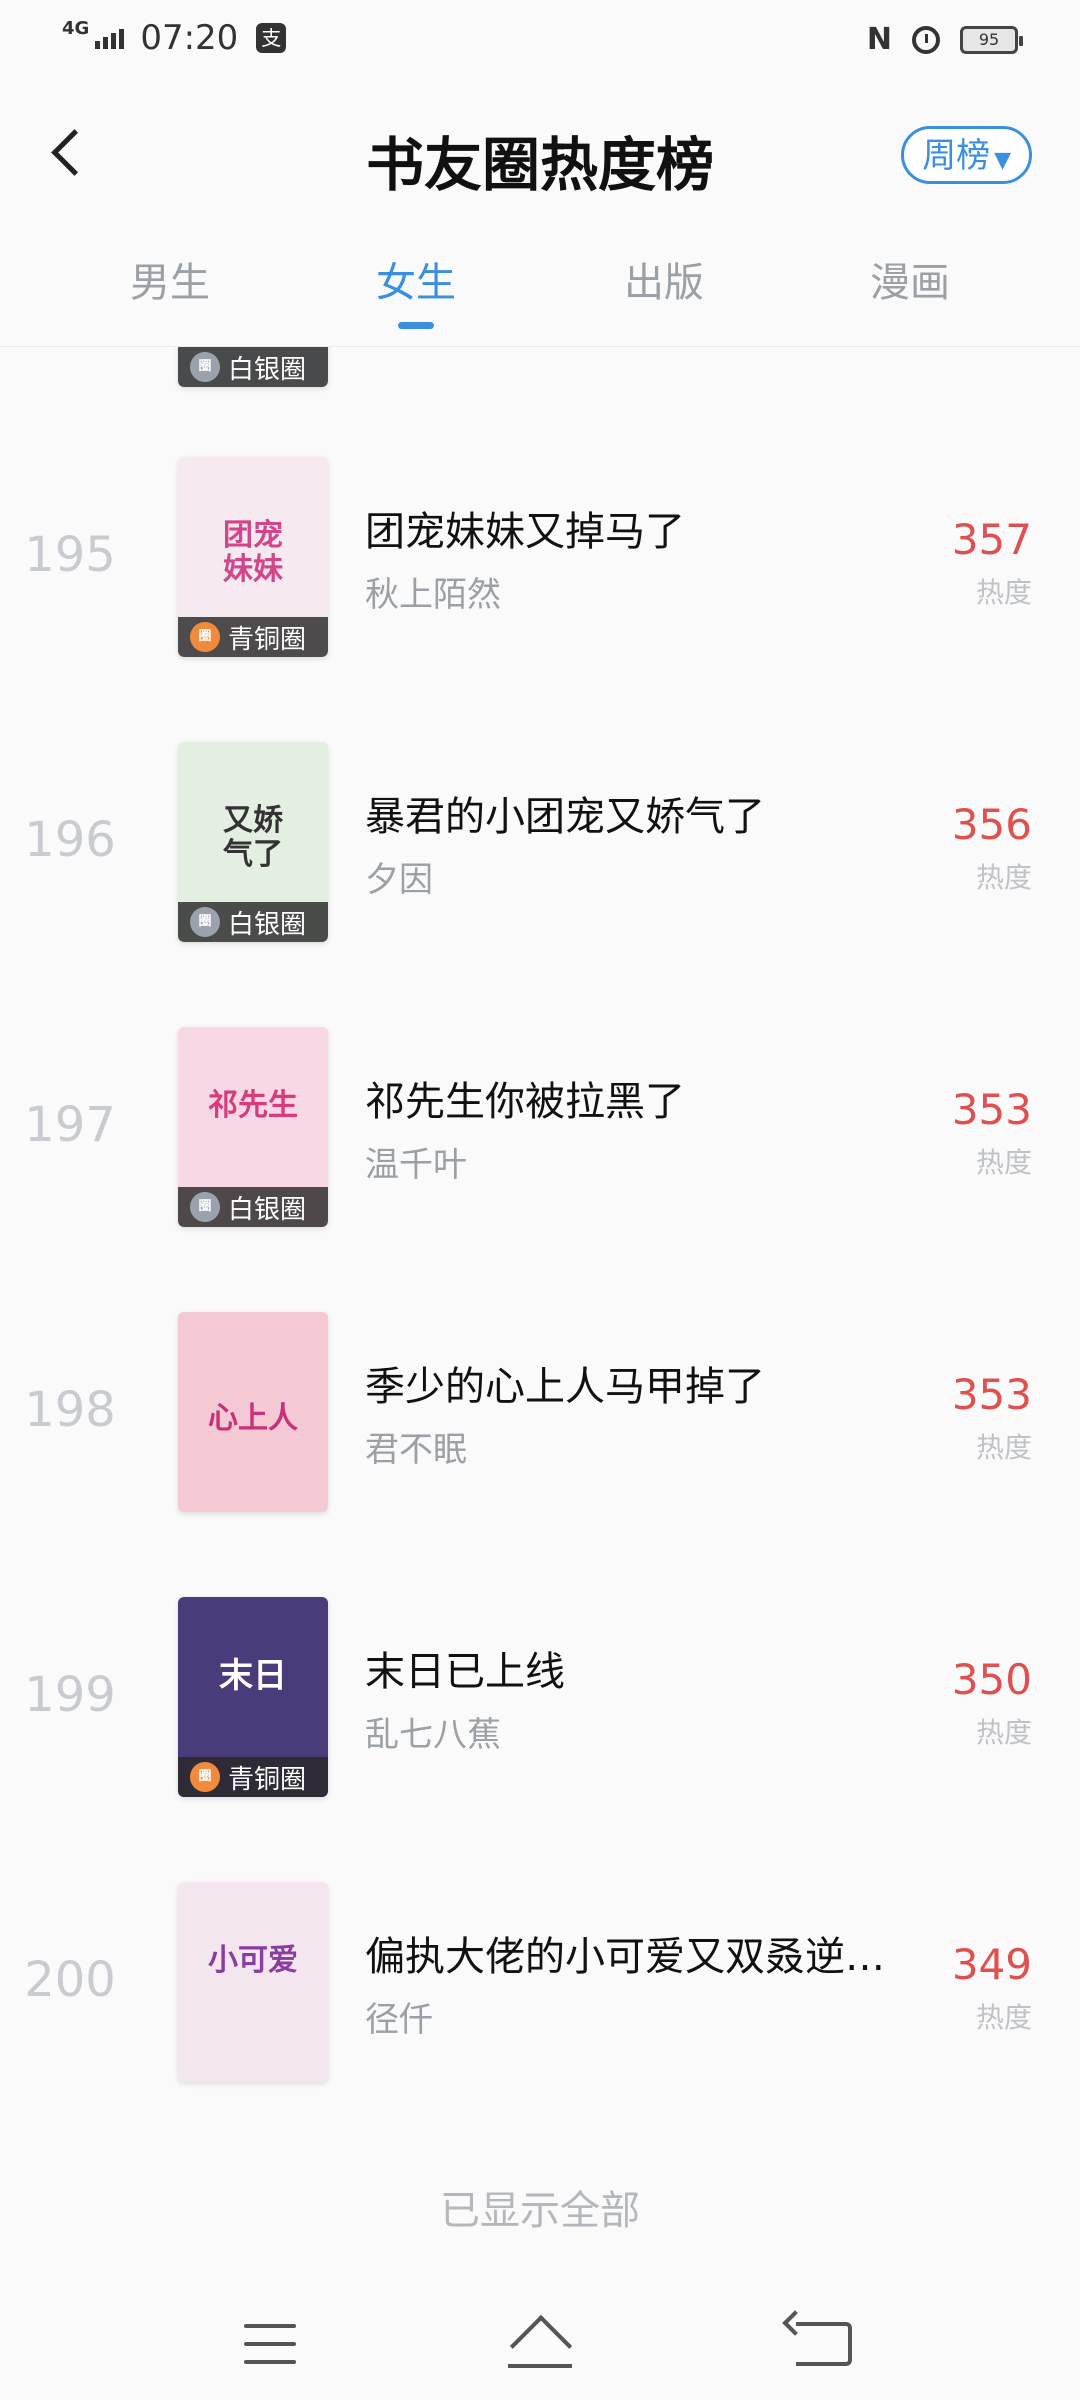  What do you see at coordinates (170, 283) in the screenshot?
I see `tab-label: 男生` at bounding box center [170, 283].